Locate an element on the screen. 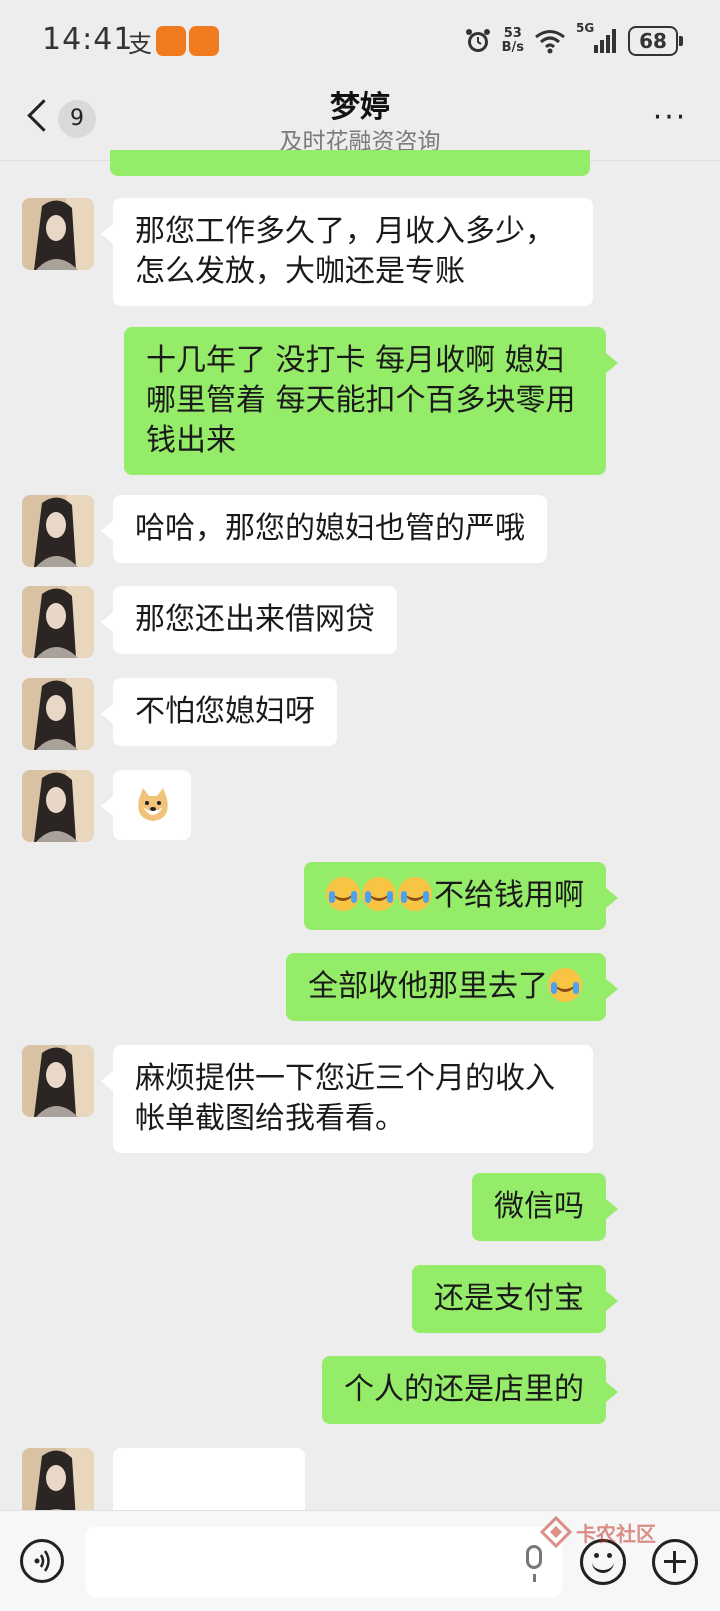  message-bubble-incoming-sticker is located at coordinates (146, 805).